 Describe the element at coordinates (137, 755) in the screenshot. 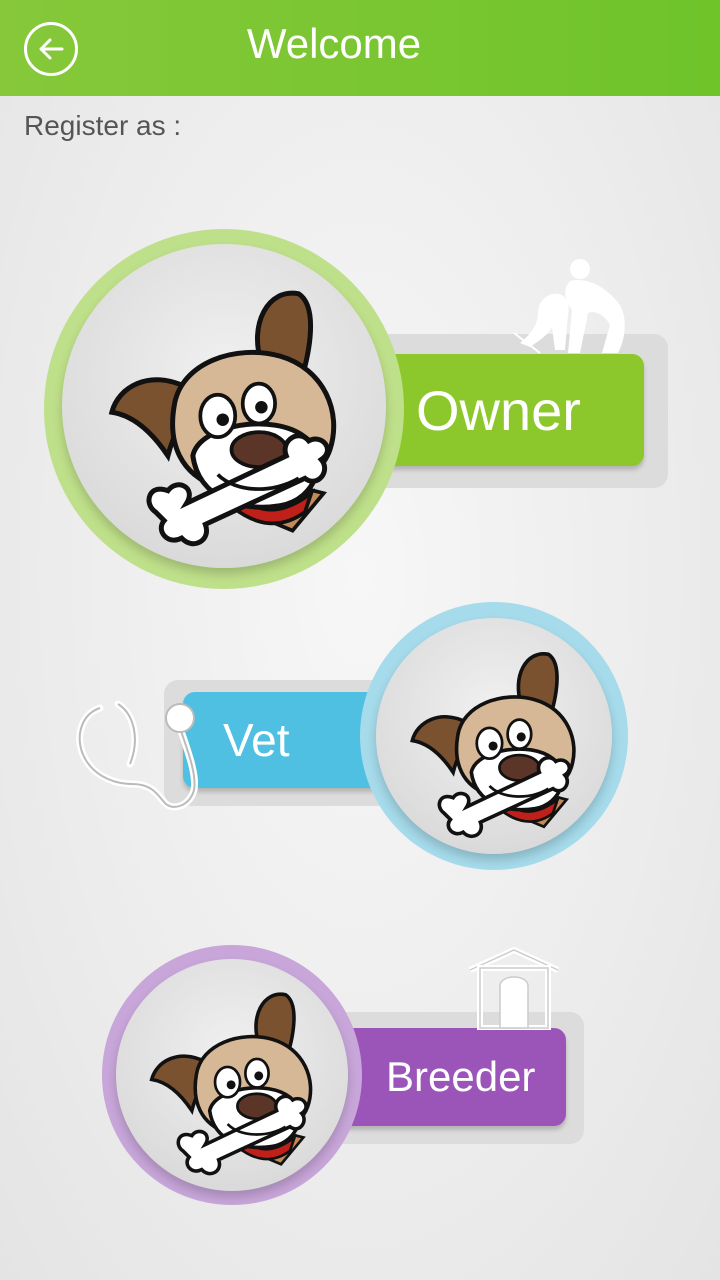

I see `stethoscope-icon` at that location.